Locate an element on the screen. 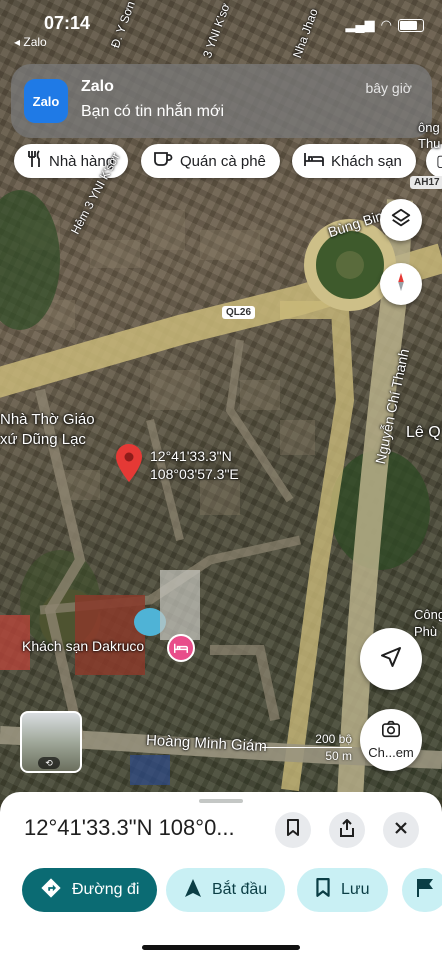 The width and height of the screenshot is (442, 960). scale-feet: 200 bộ is located at coordinates (333, 739).